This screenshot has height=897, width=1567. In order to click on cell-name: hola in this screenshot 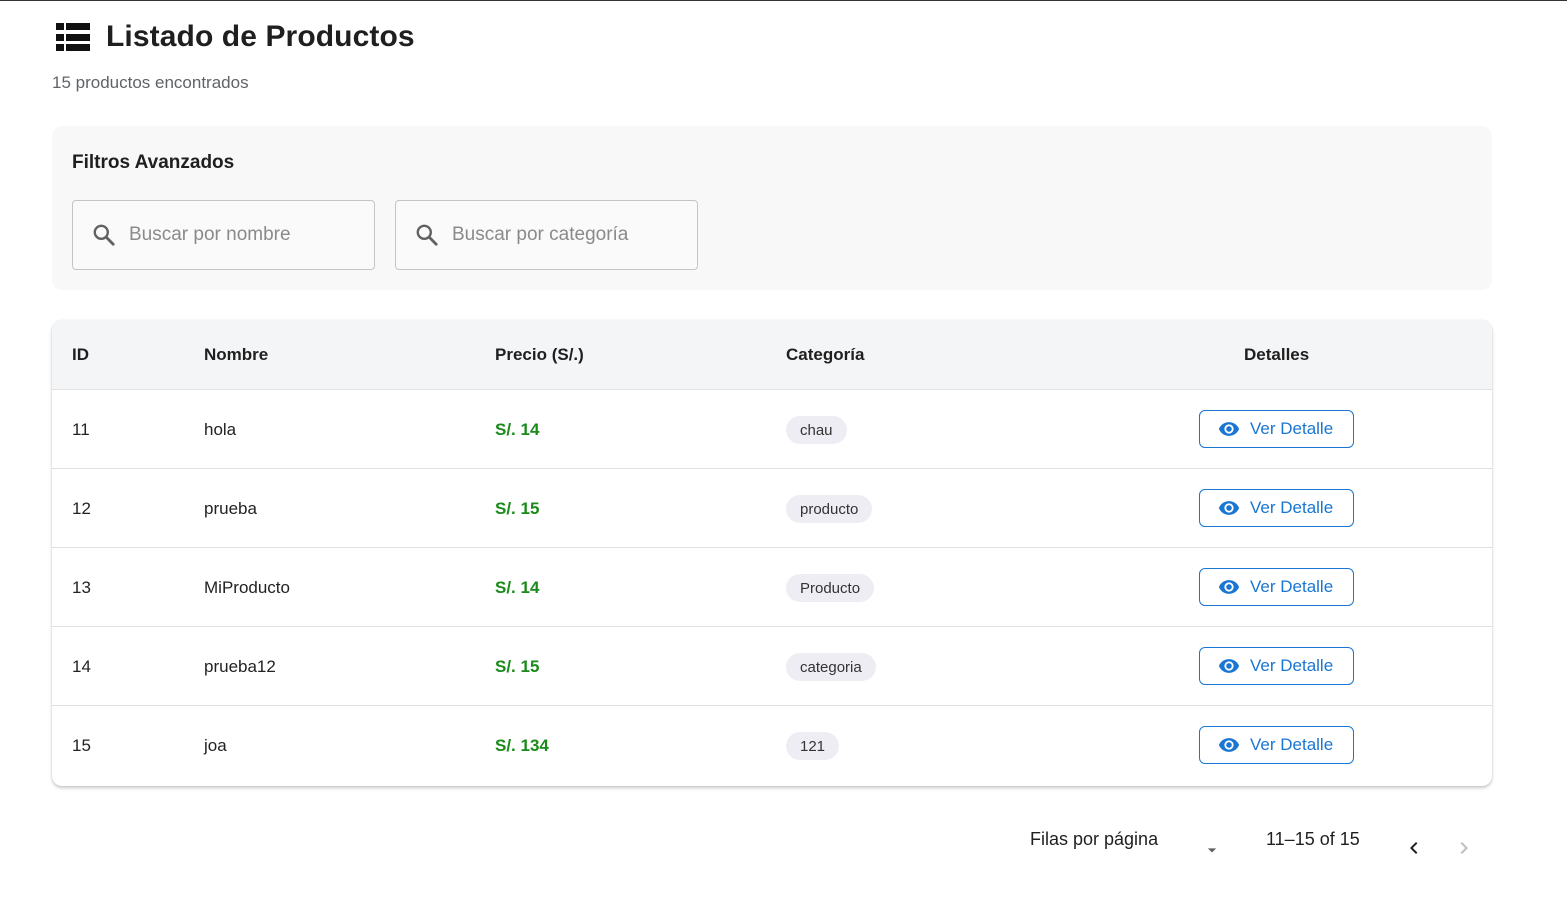, I will do `click(220, 429)`.